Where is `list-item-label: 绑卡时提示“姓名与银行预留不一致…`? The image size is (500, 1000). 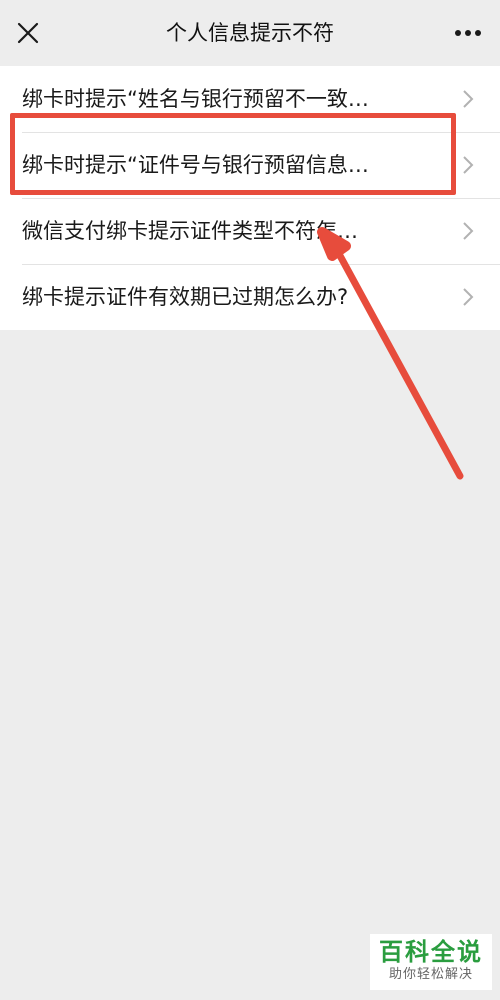
list-item-label: 绑卡时提示“姓名与银行预留不一致… is located at coordinates (195, 99).